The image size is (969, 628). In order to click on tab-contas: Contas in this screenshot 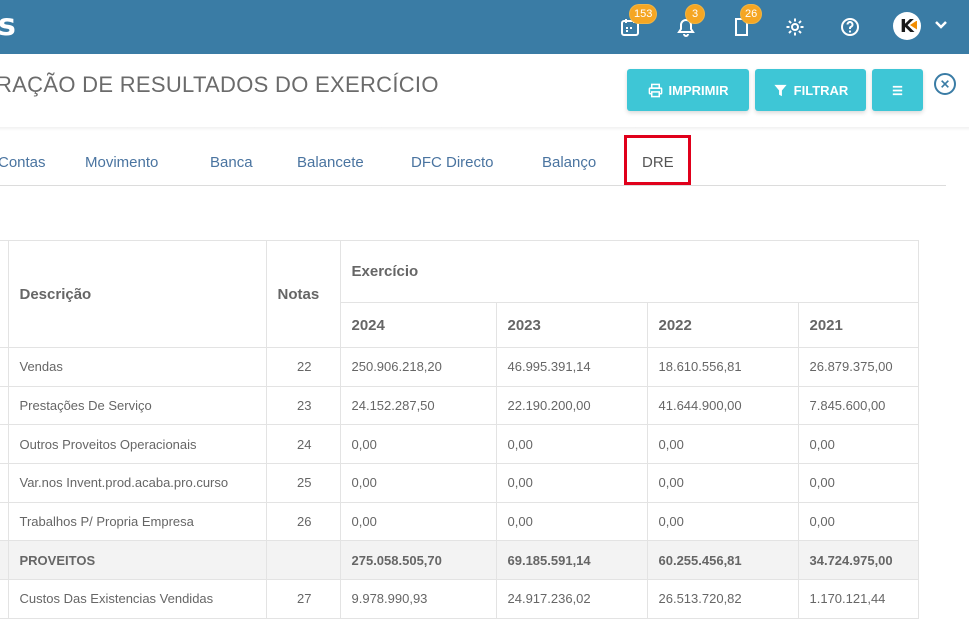, I will do `click(23, 162)`.